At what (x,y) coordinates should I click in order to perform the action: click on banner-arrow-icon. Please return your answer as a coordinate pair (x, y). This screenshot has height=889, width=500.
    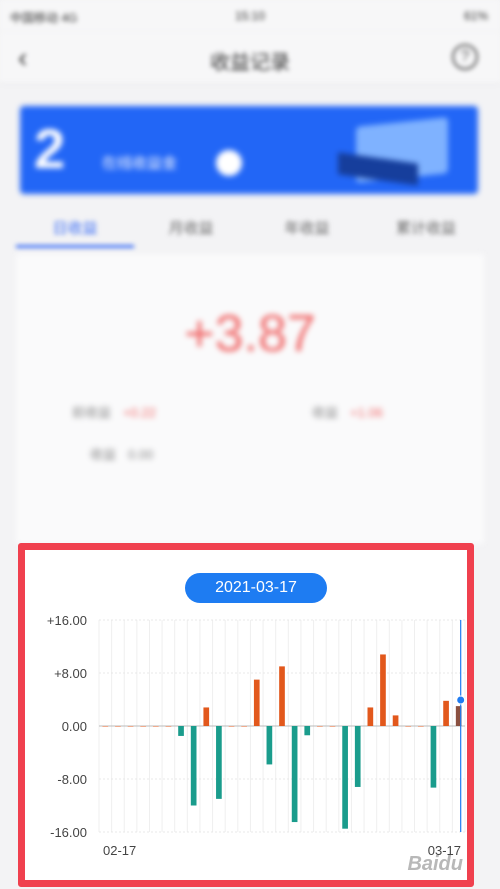
    Looking at the image, I should click on (229, 163).